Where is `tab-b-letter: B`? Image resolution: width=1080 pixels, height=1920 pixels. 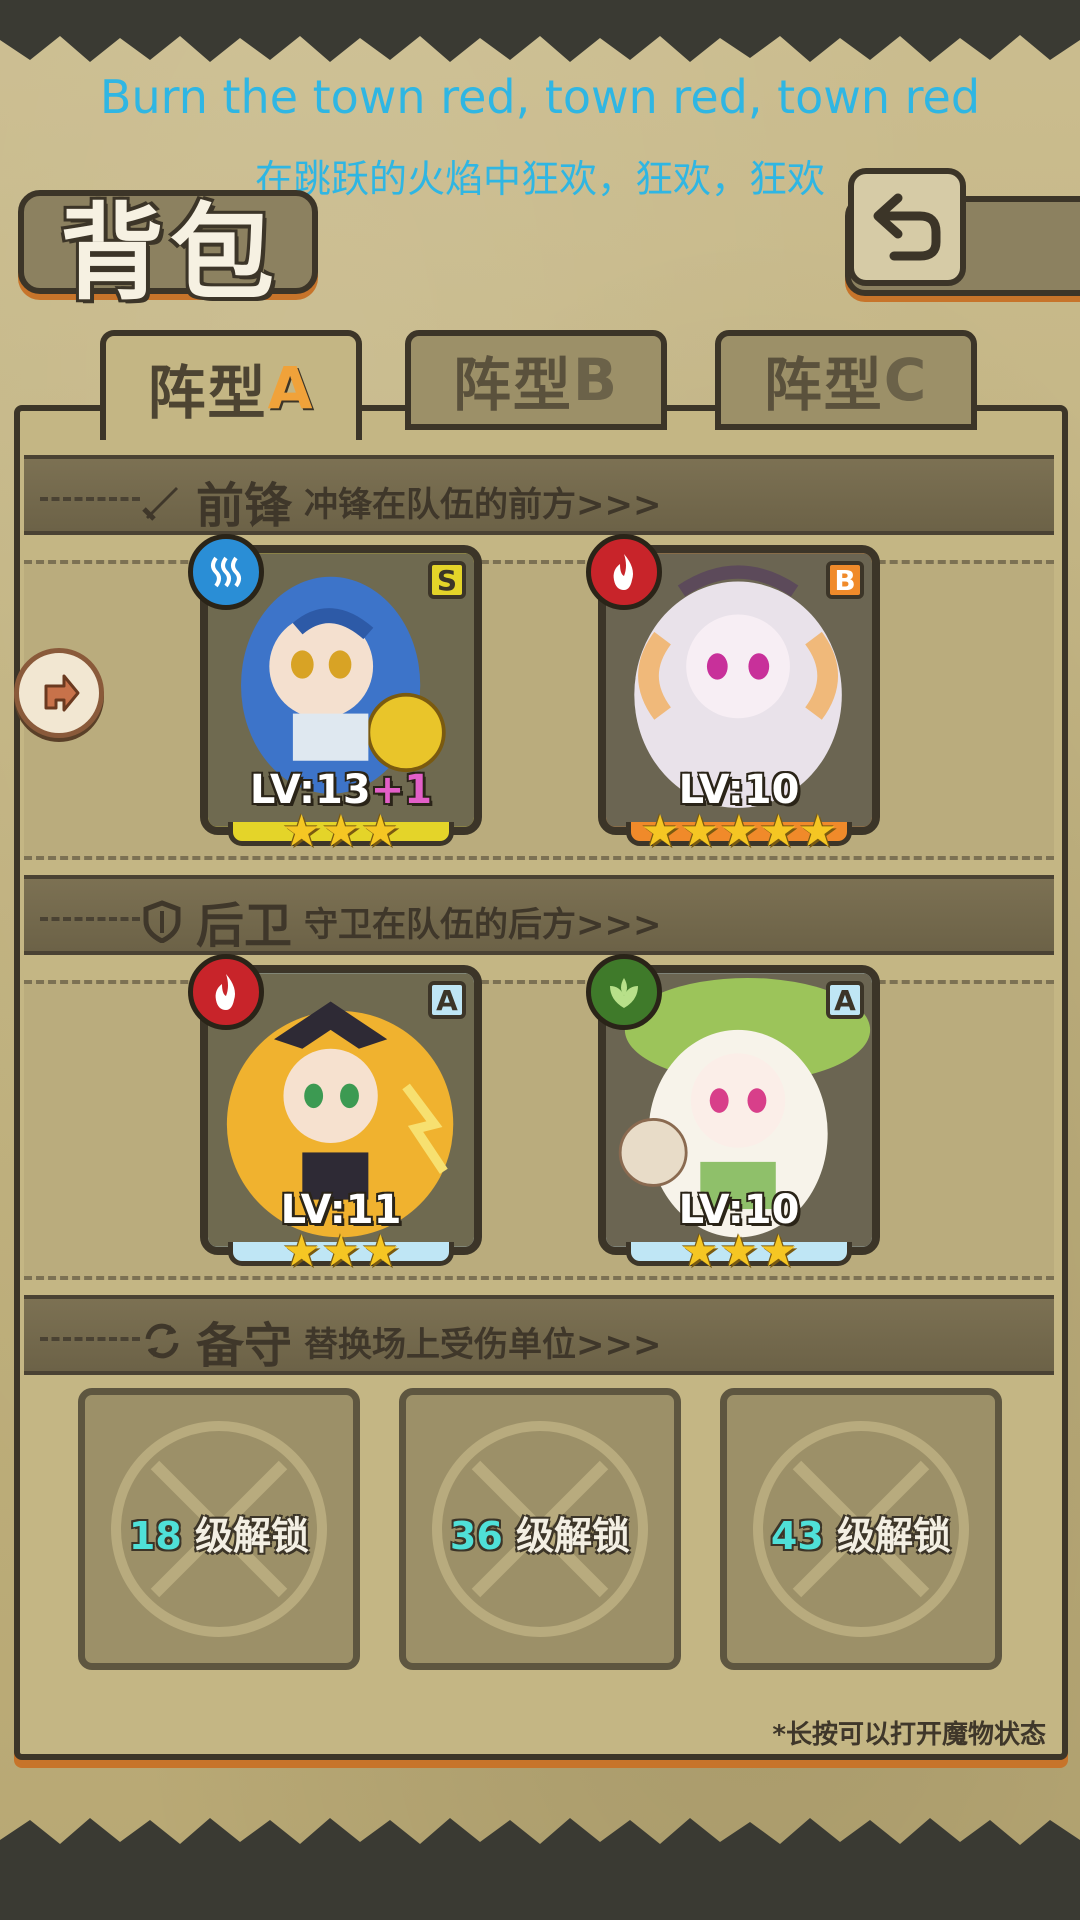
tab-b-letter: B is located at coordinates (596, 380).